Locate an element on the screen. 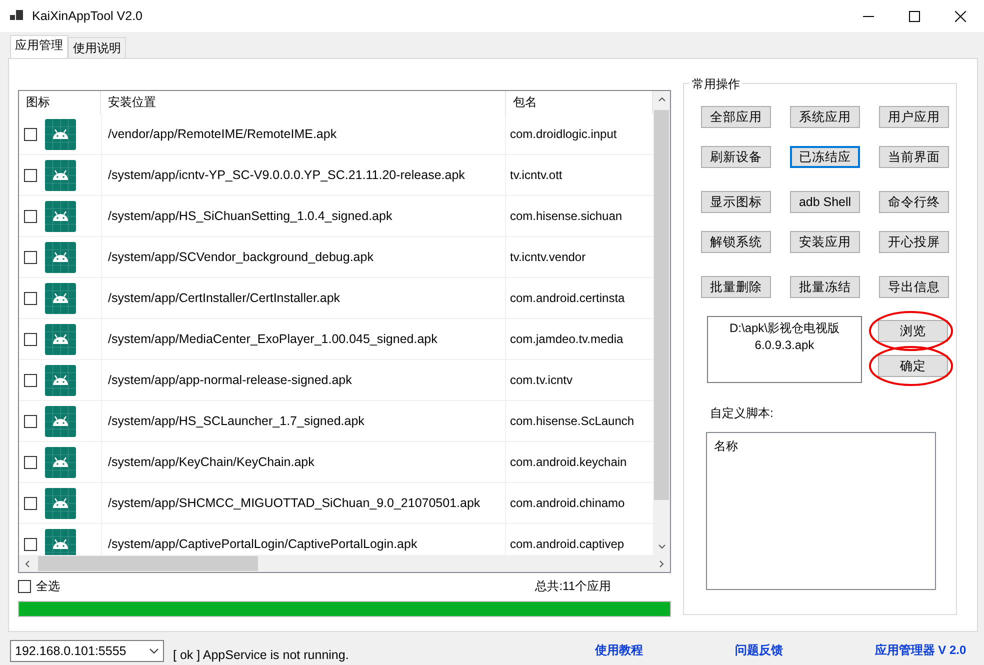 The height and width of the screenshot is (665, 984). action-button: 命令行终 is located at coordinates (914, 202).